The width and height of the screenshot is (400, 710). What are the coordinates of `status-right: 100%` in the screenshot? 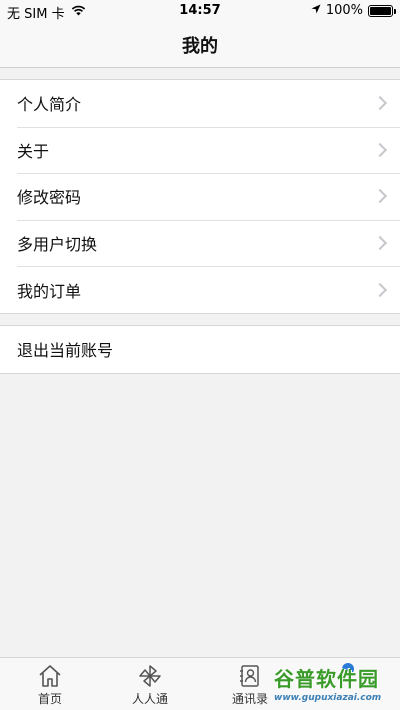 It's located at (353, 10).